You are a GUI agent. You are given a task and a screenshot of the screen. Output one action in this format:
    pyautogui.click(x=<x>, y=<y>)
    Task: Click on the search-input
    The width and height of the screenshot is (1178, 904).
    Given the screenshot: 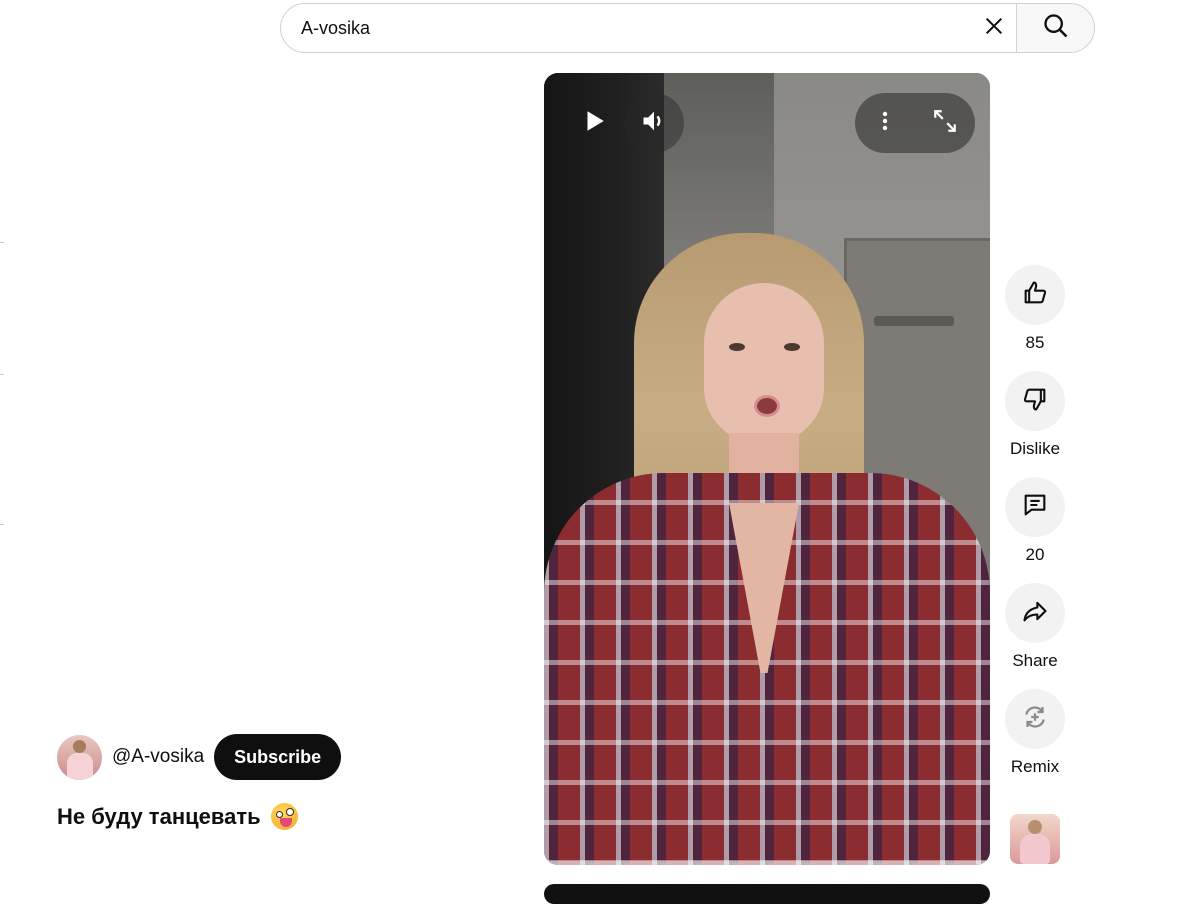 What is the action you would take?
    pyautogui.click(x=626, y=28)
    